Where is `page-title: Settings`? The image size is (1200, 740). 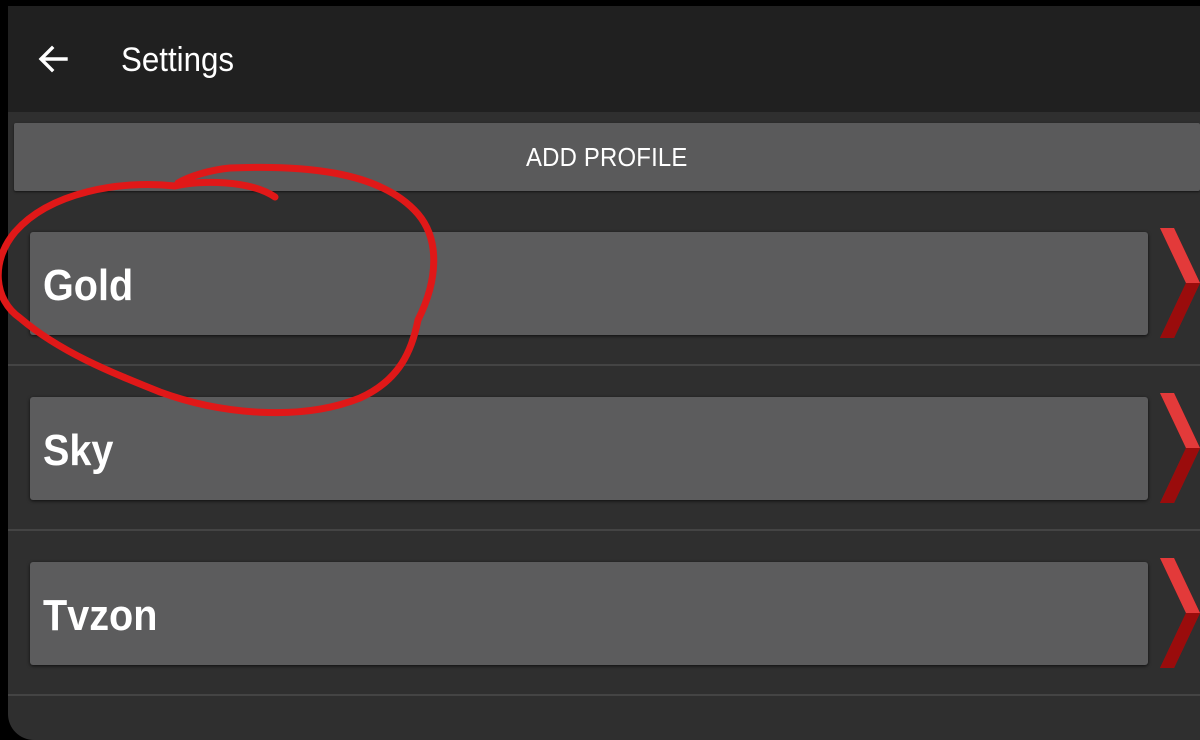
page-title: Settings is located at coordinates (178, 60).